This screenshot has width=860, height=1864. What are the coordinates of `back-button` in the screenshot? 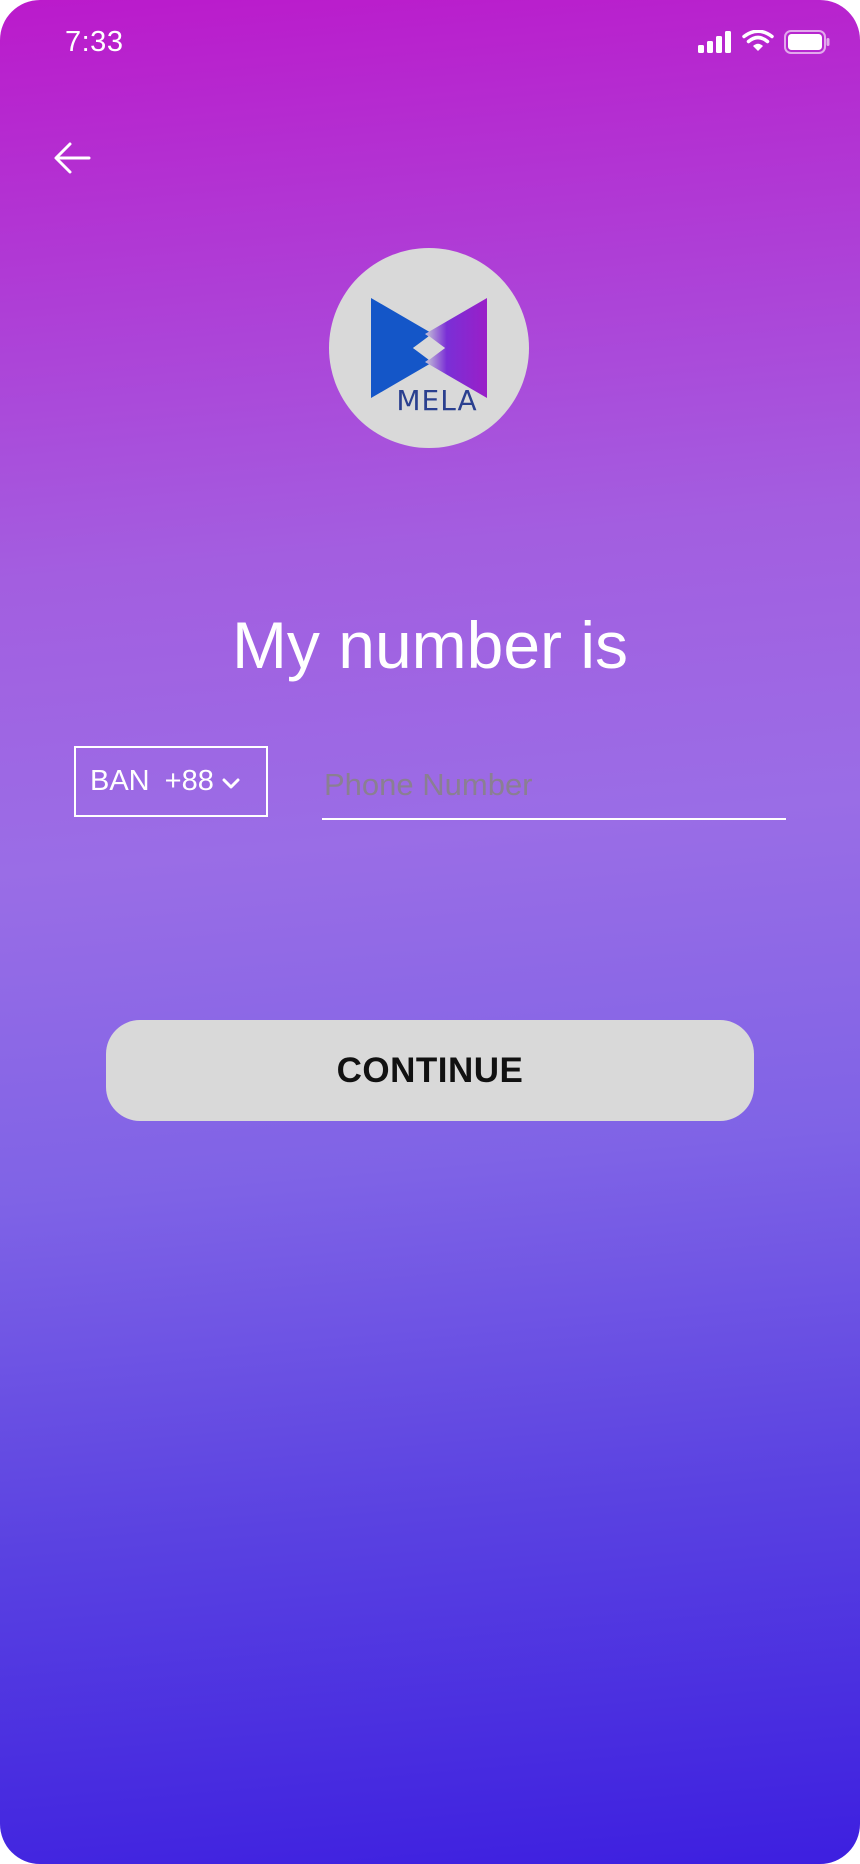 It's located at (72, 160).